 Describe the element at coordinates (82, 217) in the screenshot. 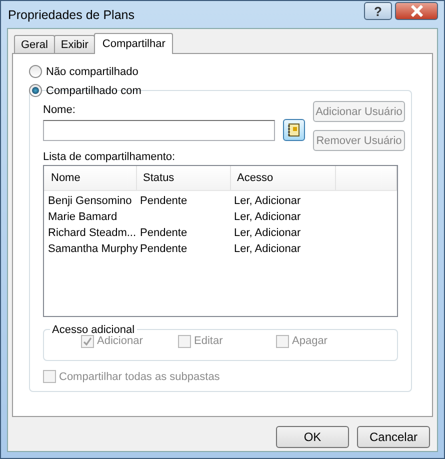

I see `table-cell-text: Marie Bamard` at that location.